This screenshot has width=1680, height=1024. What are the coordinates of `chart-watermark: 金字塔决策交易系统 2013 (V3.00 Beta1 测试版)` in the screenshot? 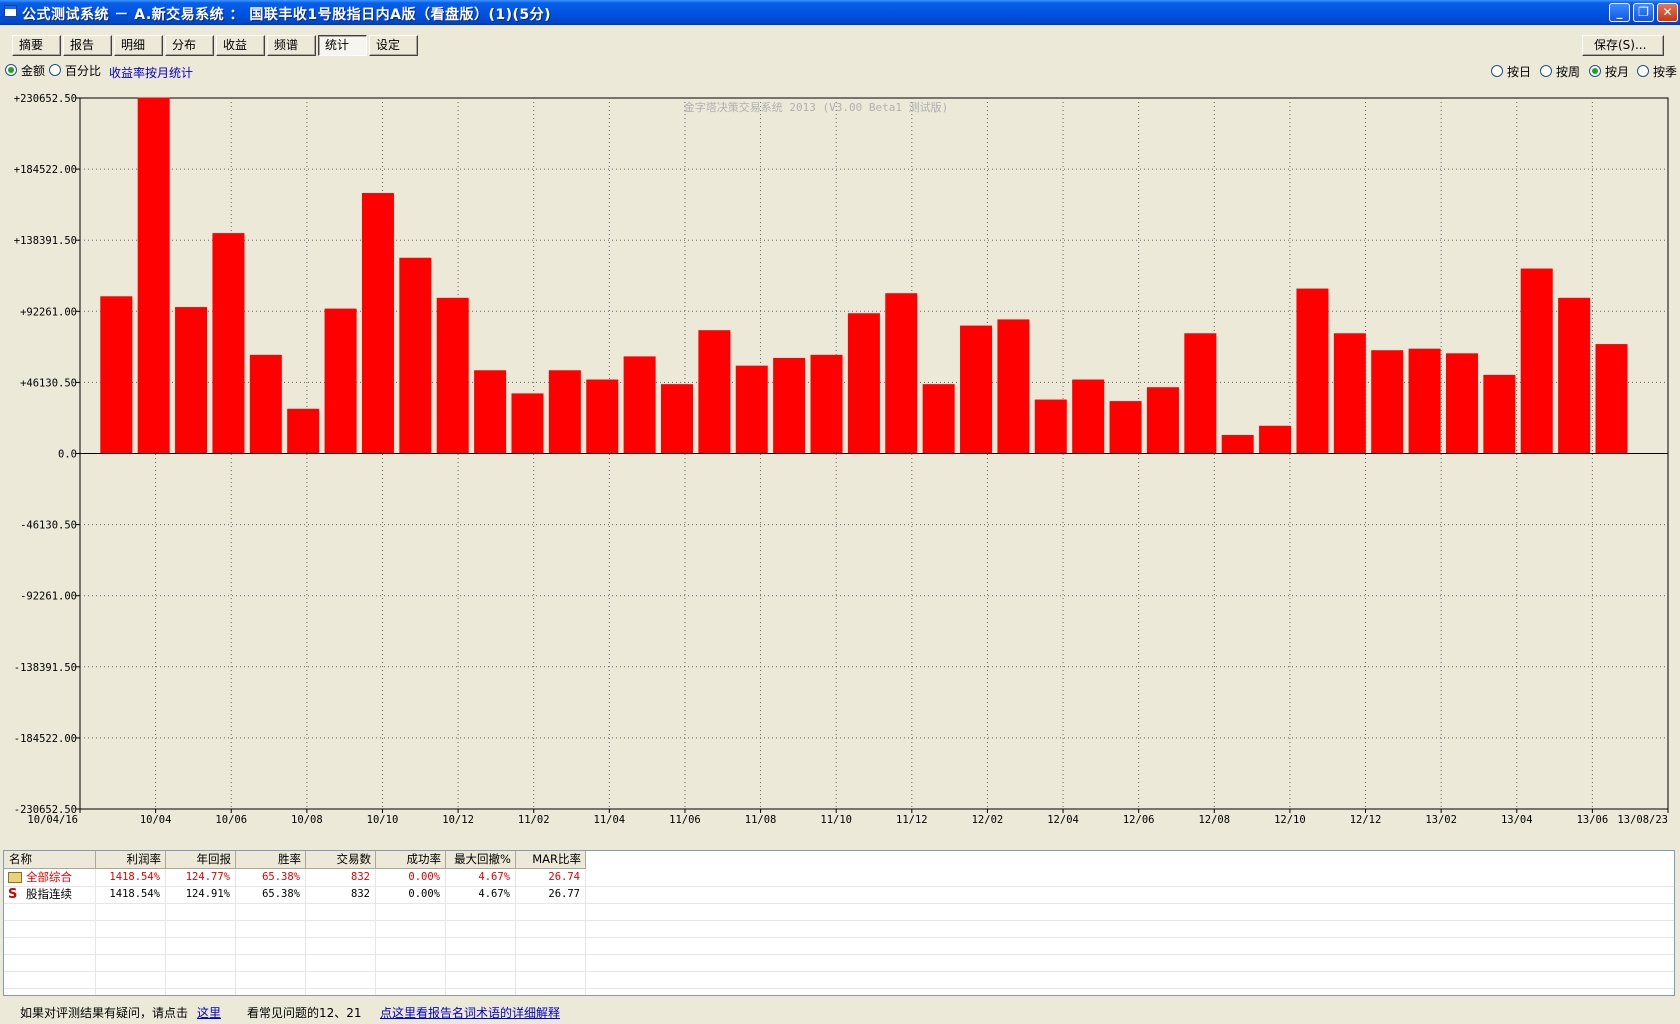 It's located at (816, 107).